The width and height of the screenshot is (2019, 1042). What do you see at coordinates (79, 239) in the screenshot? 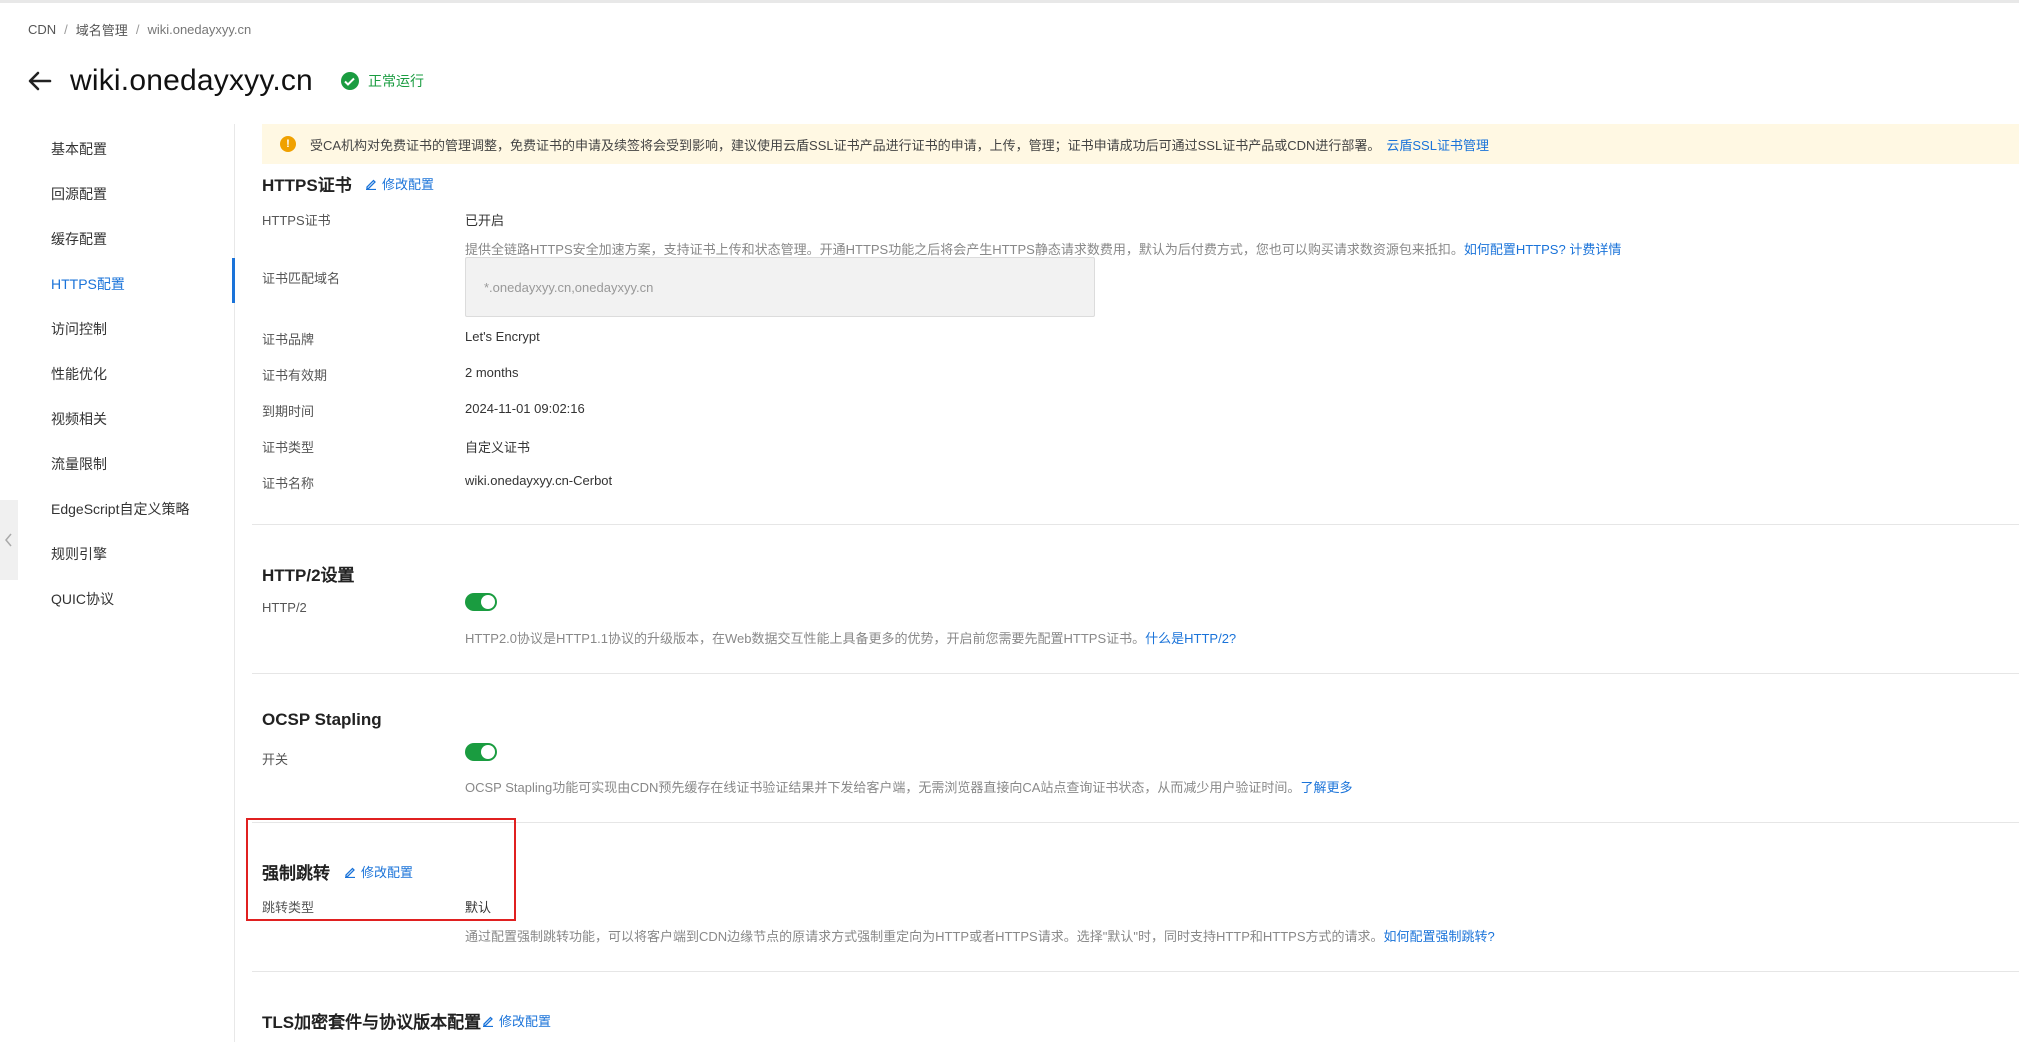
I see `sidebar-item-cache: 缓存配置` at bounding box center [79, 239].